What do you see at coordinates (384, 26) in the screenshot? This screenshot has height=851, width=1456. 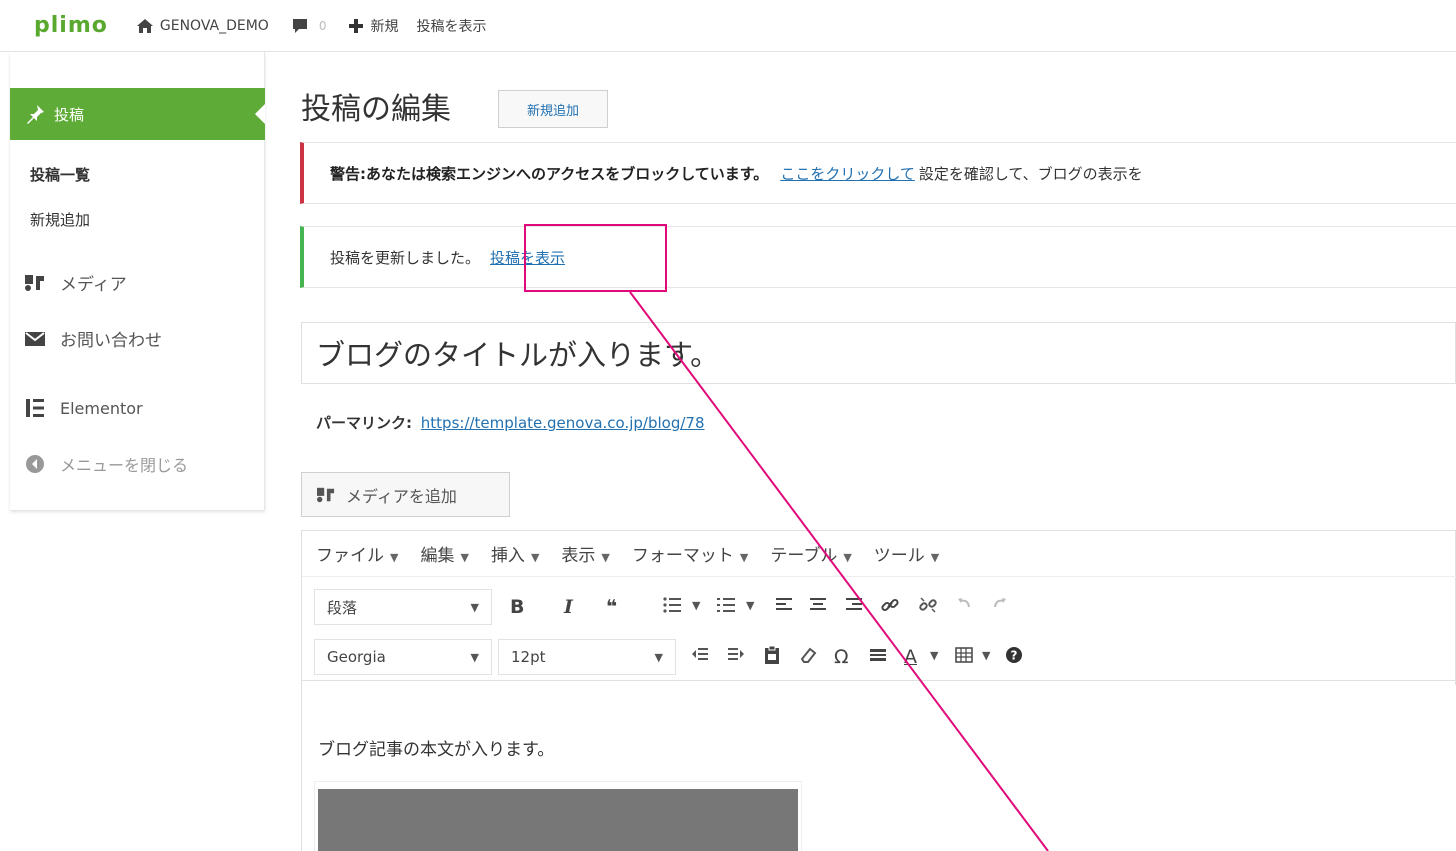 I see `new-label: 新規` at bounding box center [384, 26].